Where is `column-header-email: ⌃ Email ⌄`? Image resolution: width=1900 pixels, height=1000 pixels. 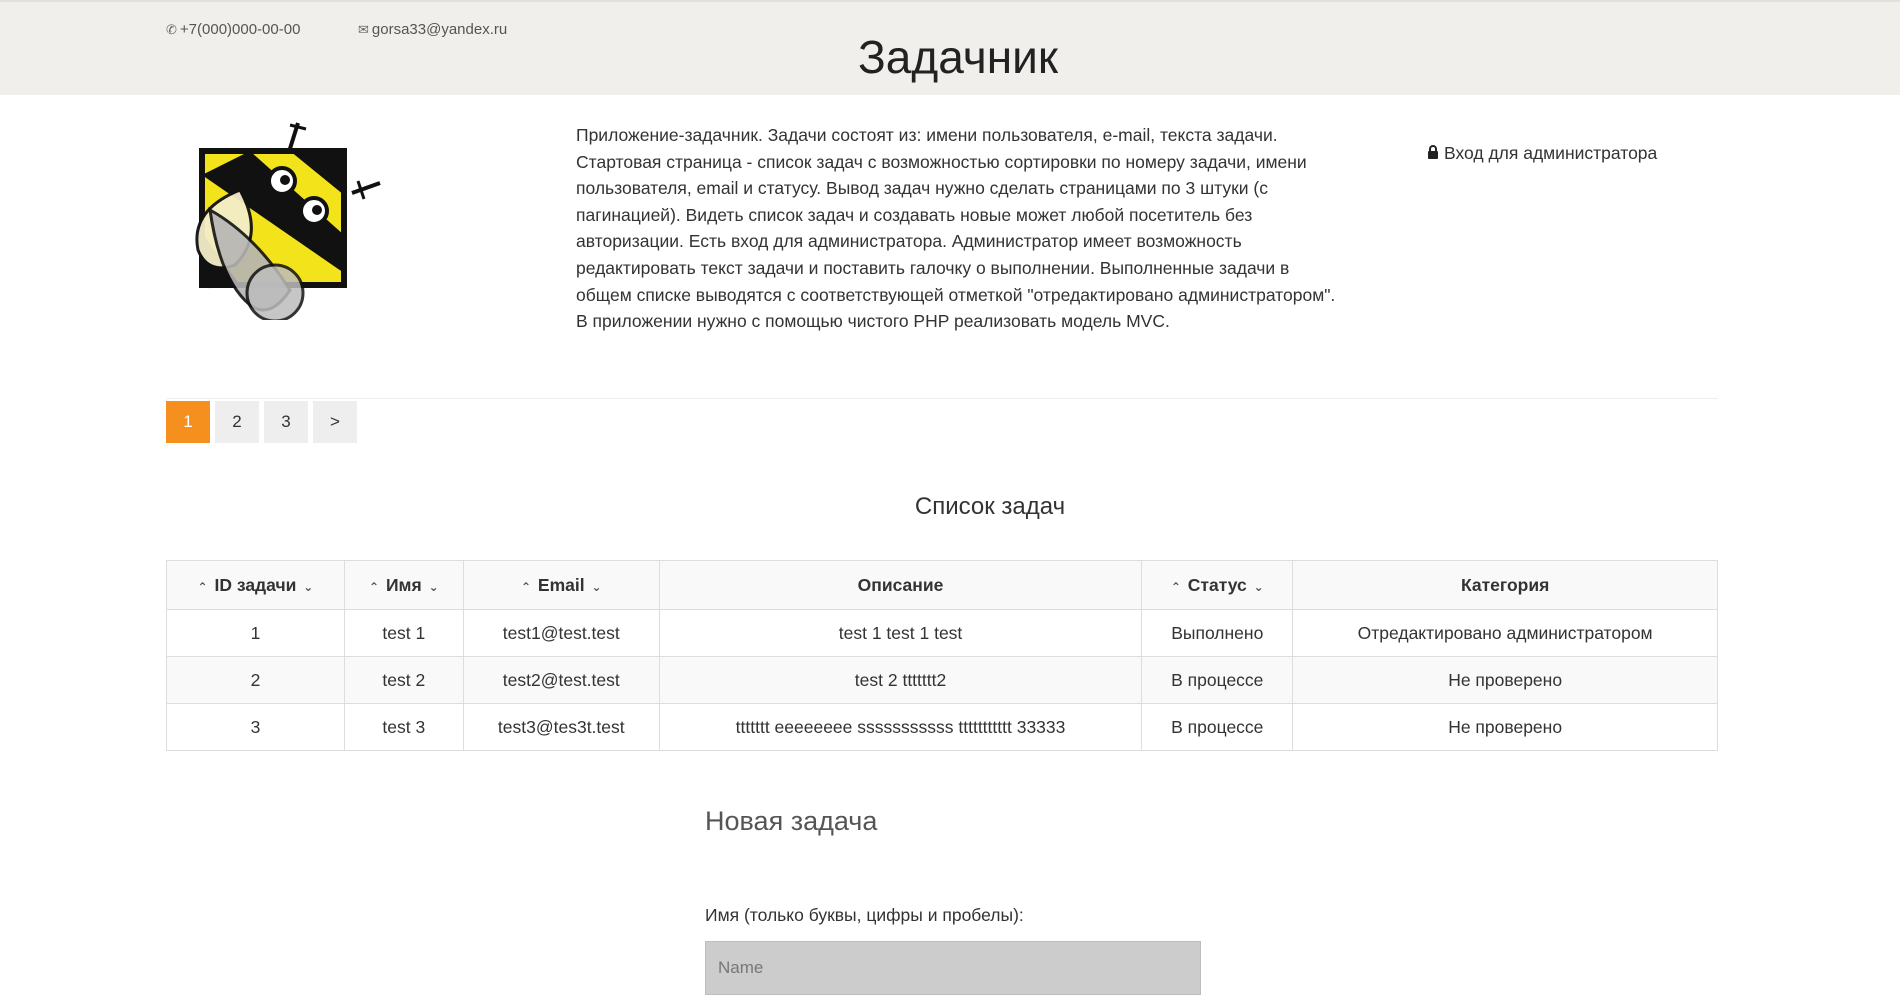
column-header-email: ⌃ Email ⌄ is located at coordinates (561, 585).